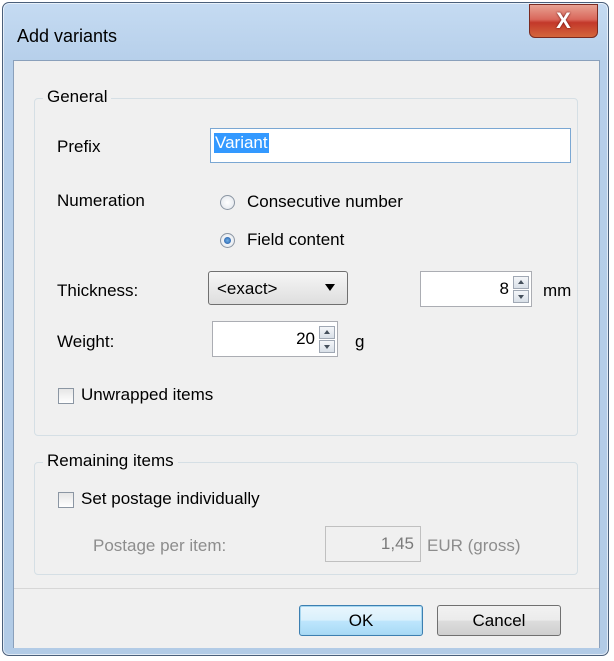 Image resolution: width=614 pixels, height=661 pixels. What do you see at coordinates (227, 202) in the screenshot?
I see `radio-consecutive-number` at bounding box center [227, 202].